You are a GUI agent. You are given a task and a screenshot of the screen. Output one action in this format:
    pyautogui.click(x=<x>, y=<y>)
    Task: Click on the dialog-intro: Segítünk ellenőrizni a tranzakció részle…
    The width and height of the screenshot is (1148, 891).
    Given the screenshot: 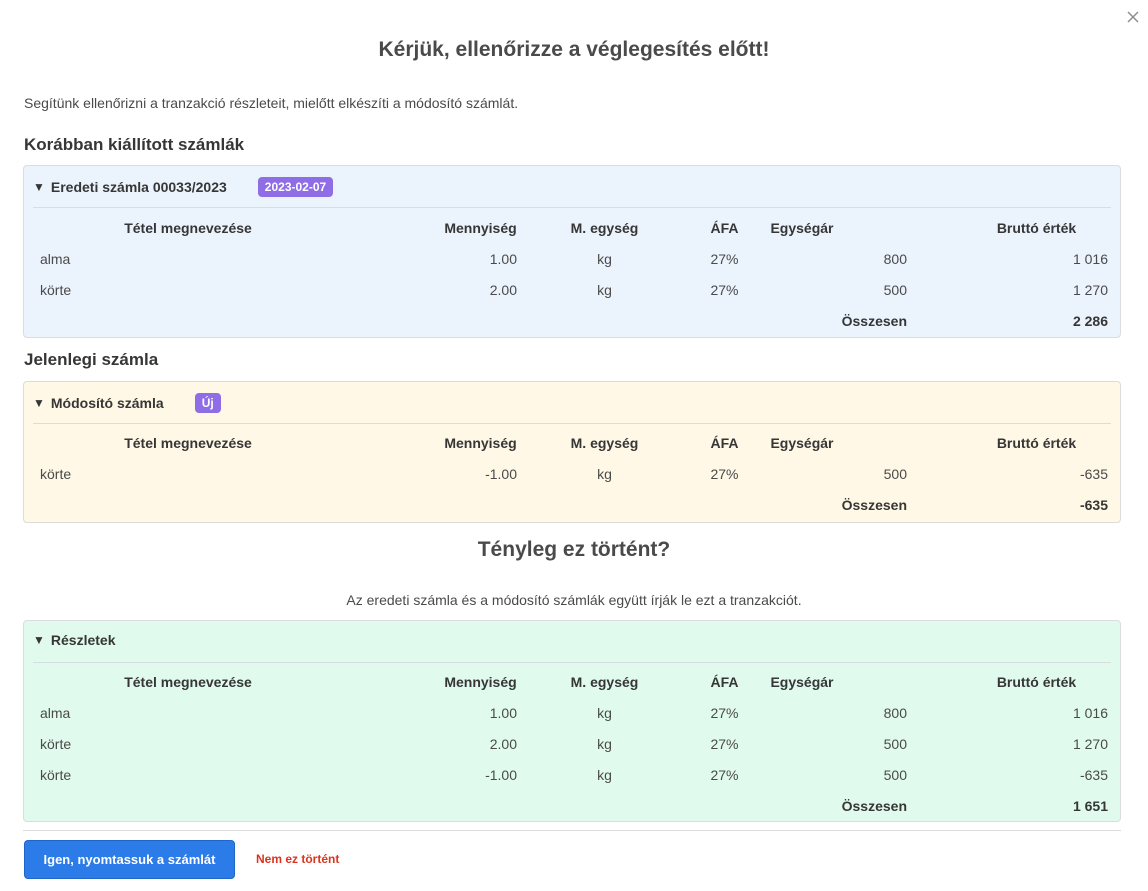 What is the action you would take?
    pyautogui.click(x=271, y=103)
    